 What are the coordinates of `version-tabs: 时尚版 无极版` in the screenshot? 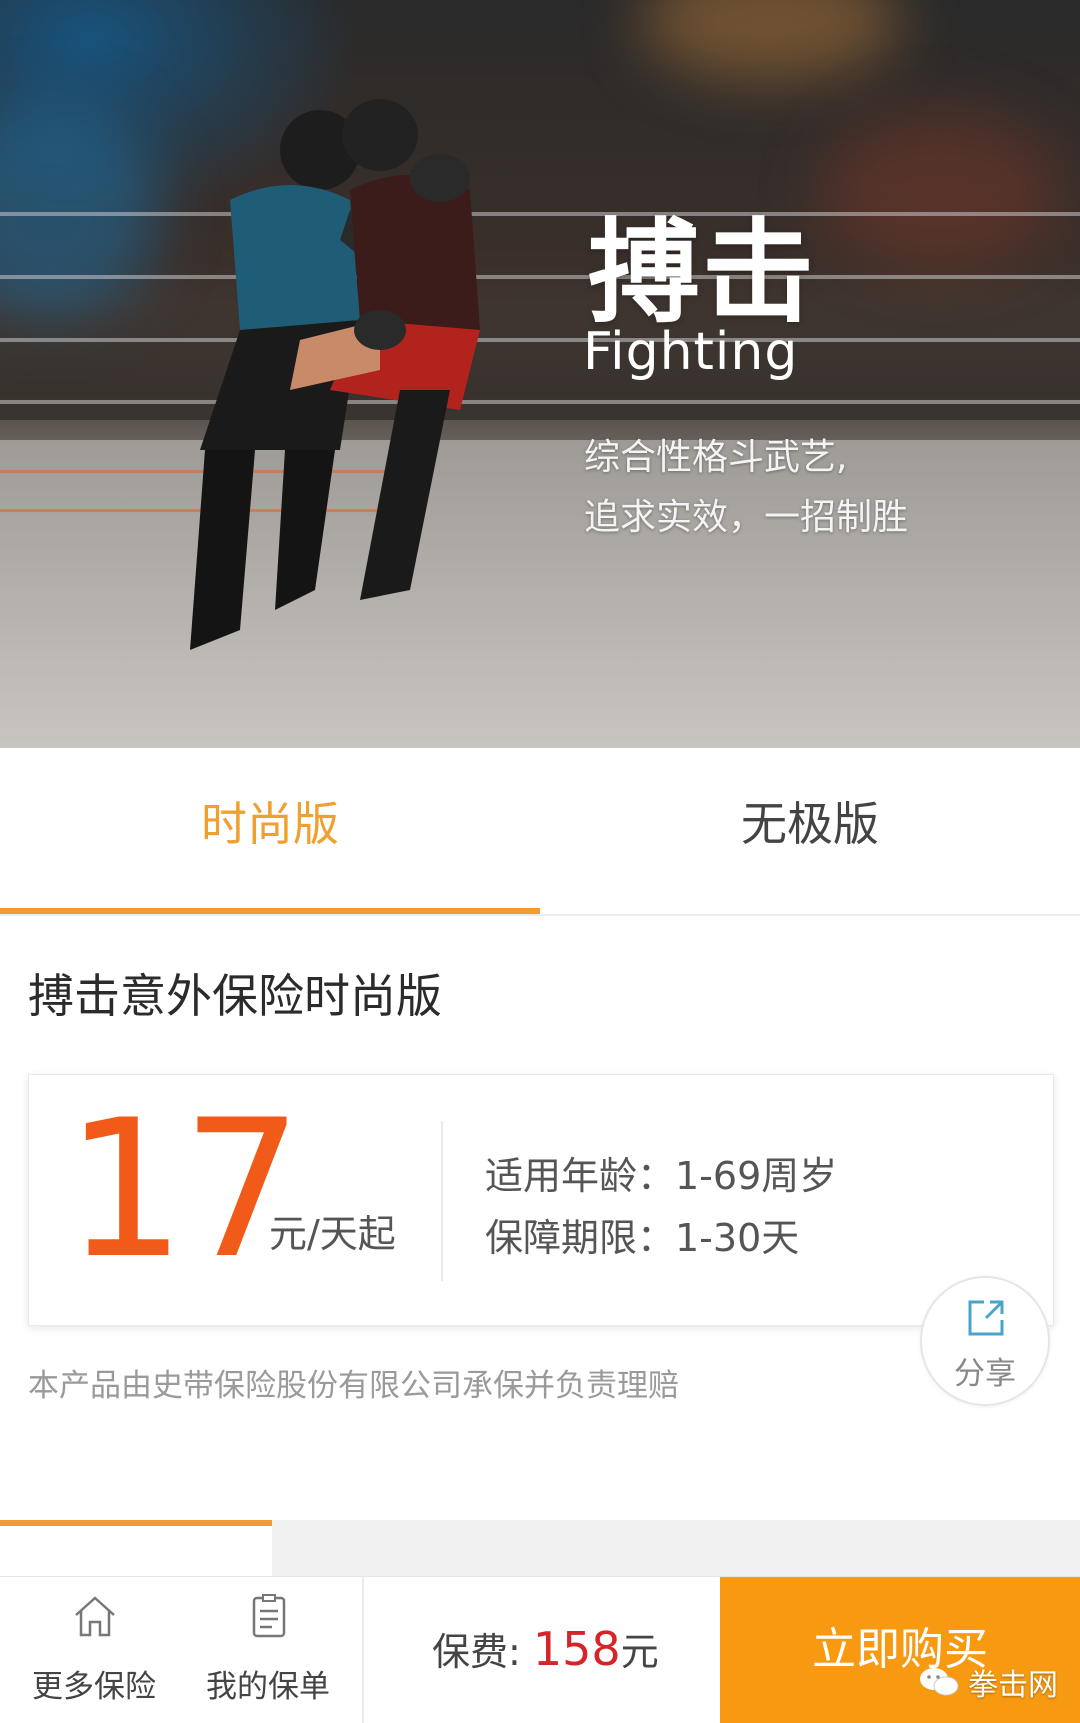 It's located at (540, 832).